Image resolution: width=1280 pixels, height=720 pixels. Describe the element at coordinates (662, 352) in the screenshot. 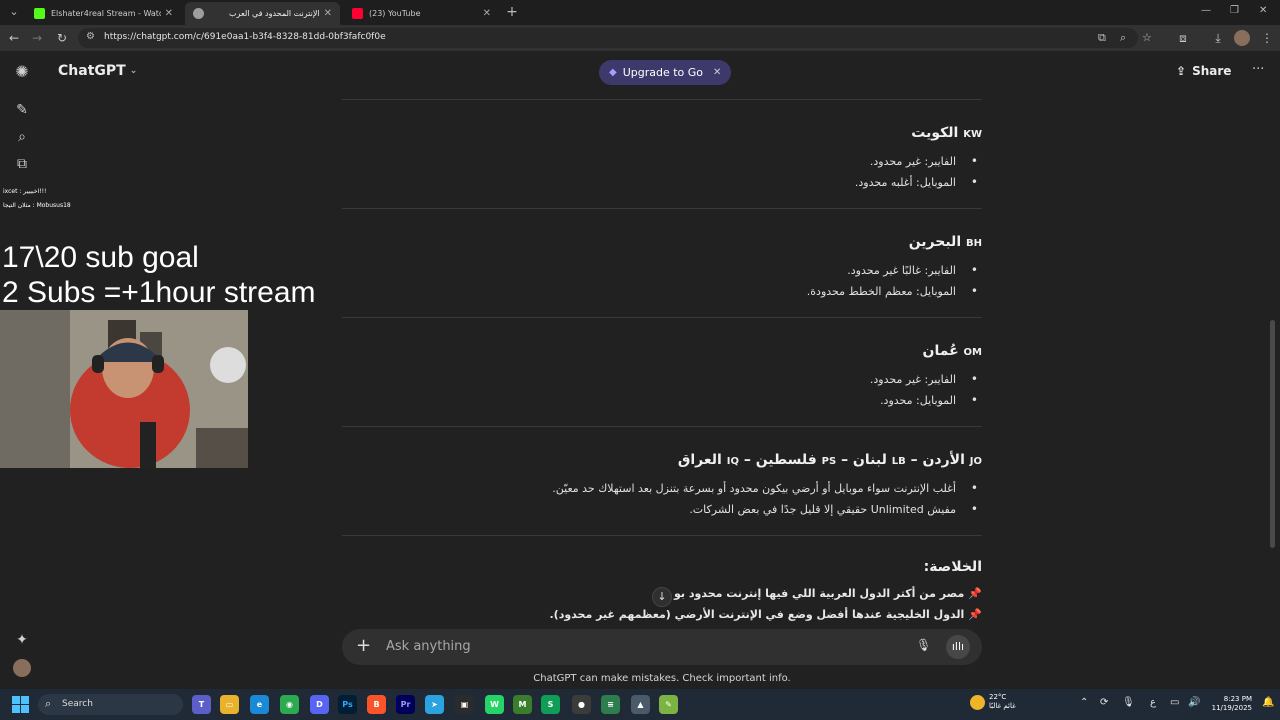

I see `section-heading: OM عُمان` at that location.